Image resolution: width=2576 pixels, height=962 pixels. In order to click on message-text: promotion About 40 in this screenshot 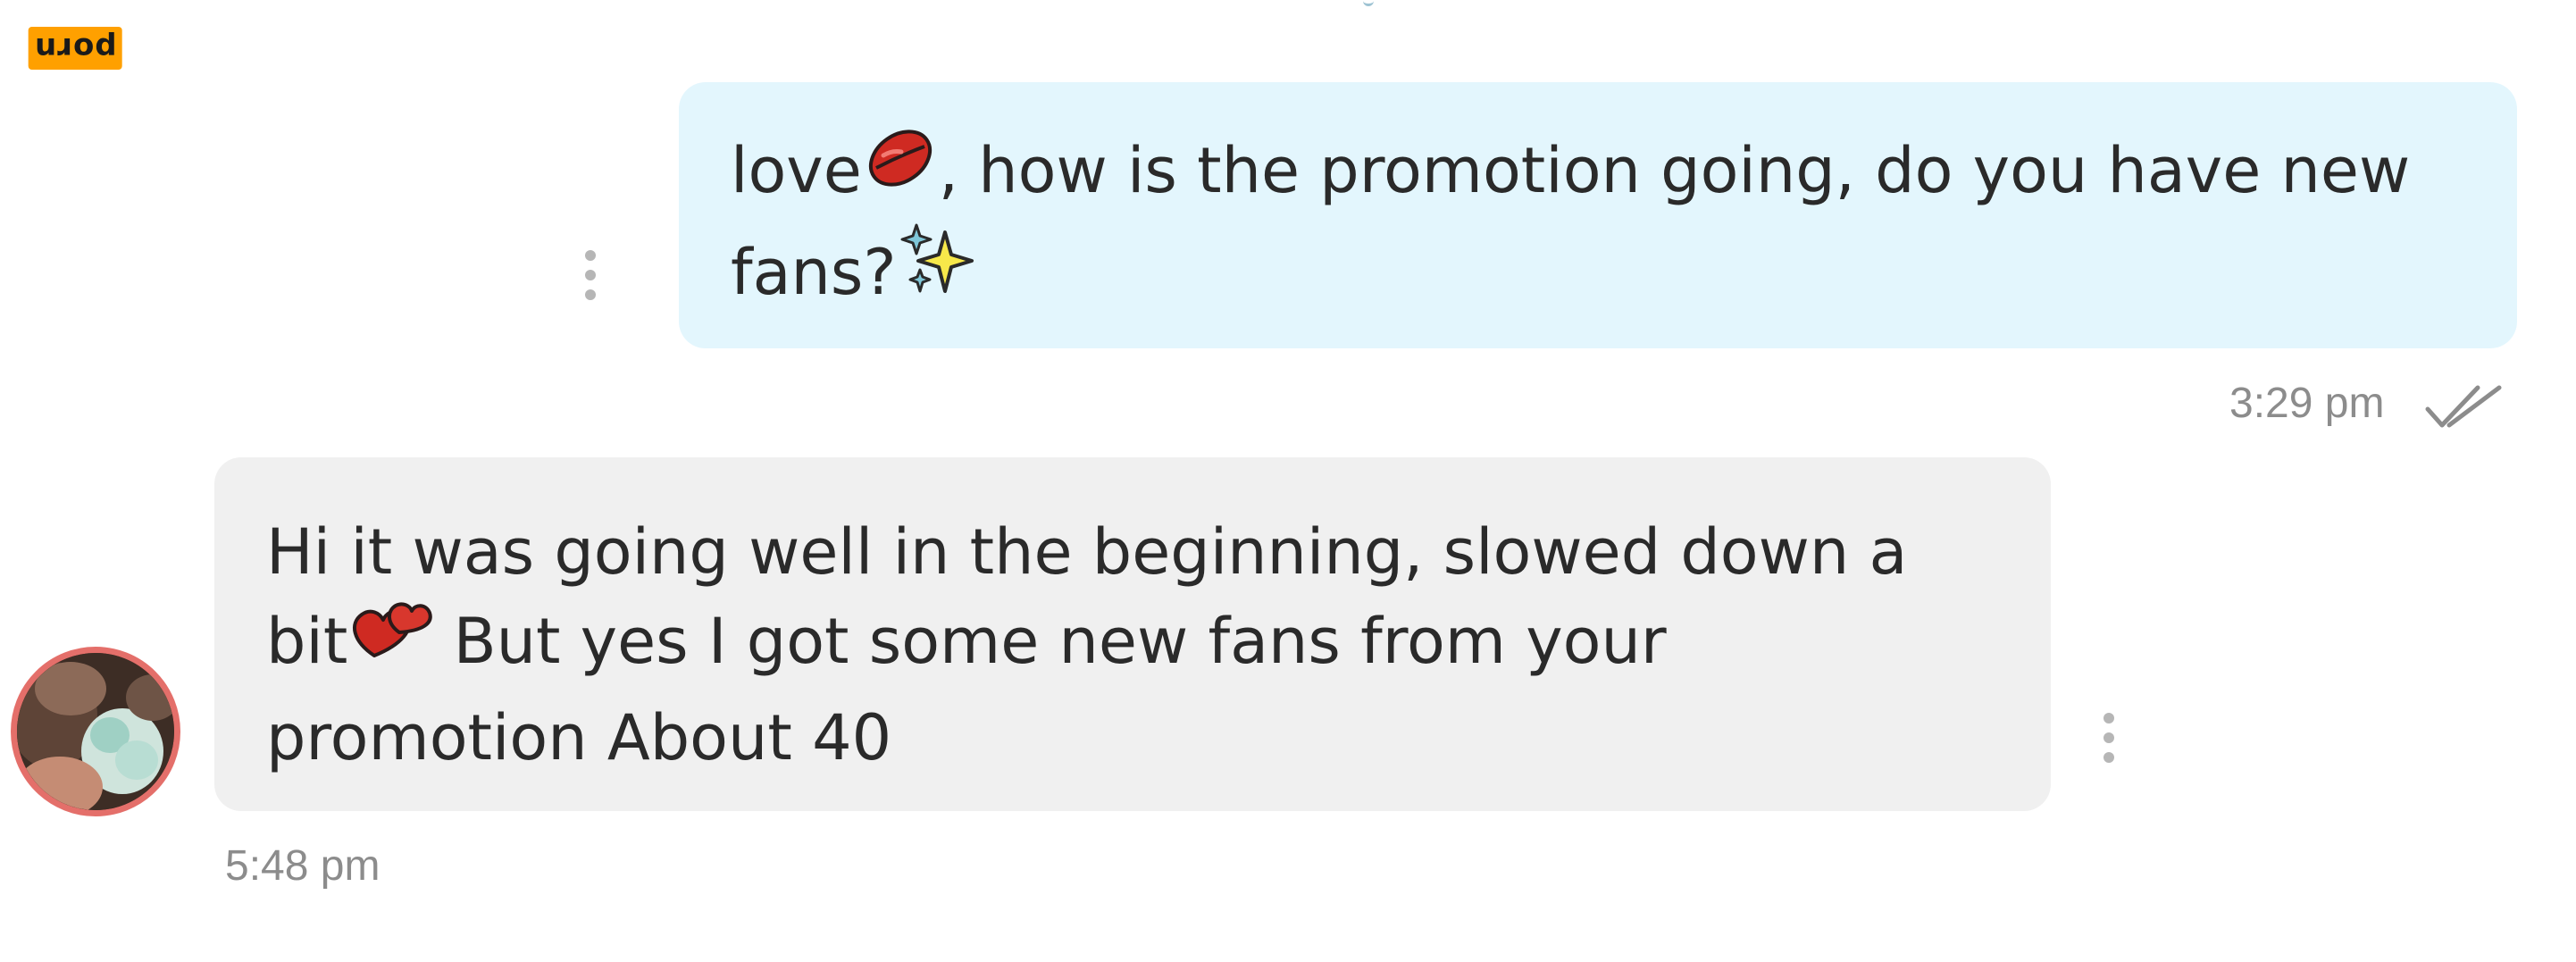, I will do `click(579, 737)`.